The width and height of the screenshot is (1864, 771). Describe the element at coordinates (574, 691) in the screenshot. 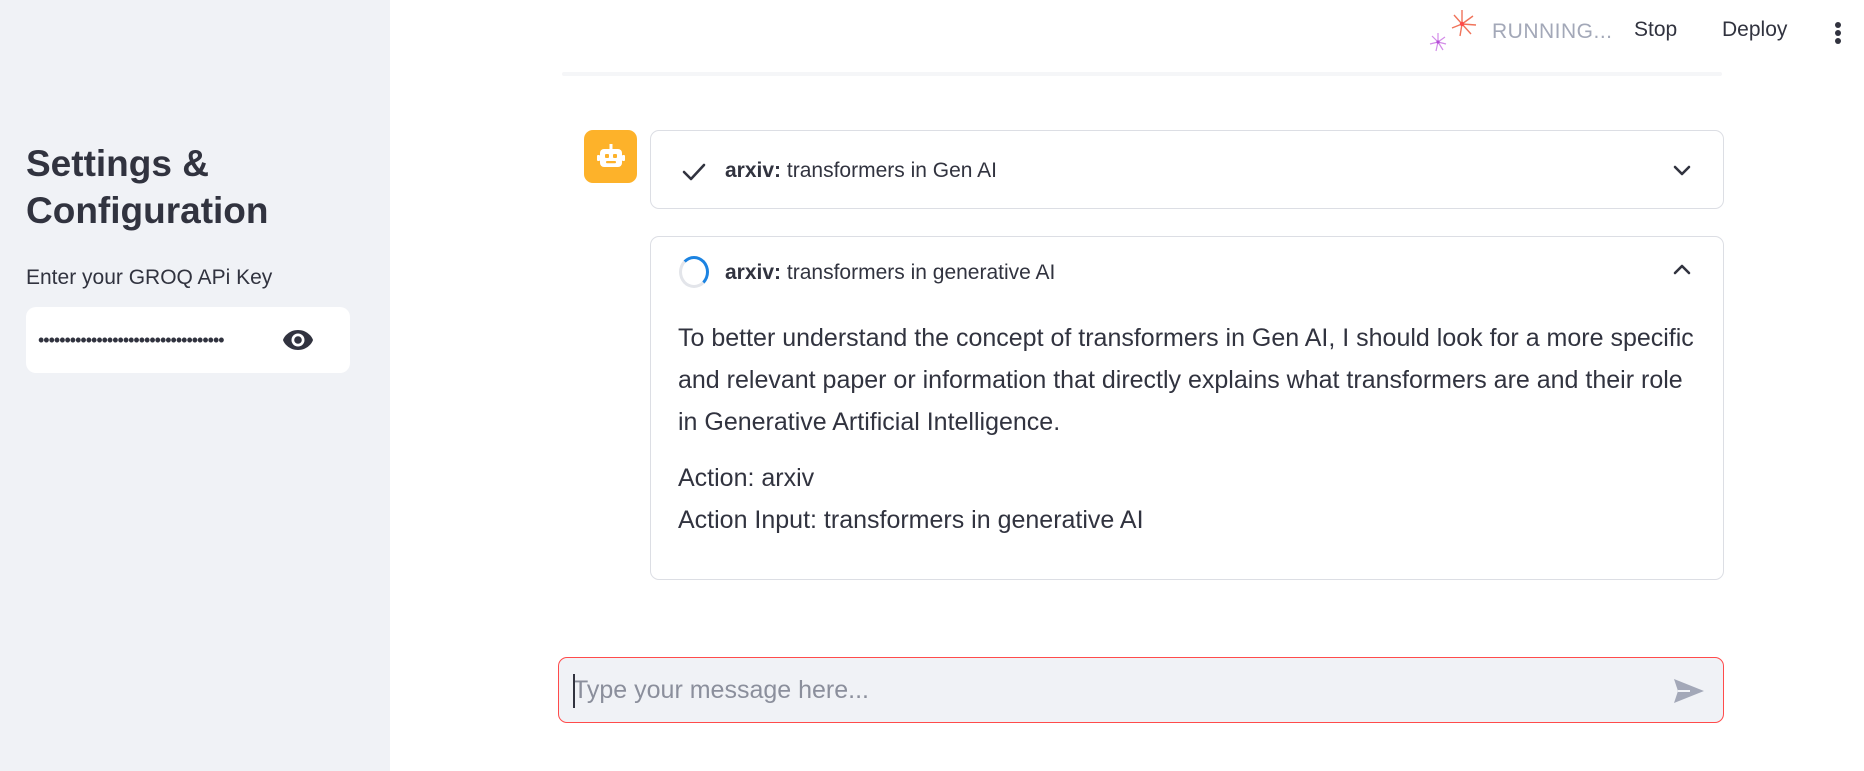

I see `text-cursor` at that location.